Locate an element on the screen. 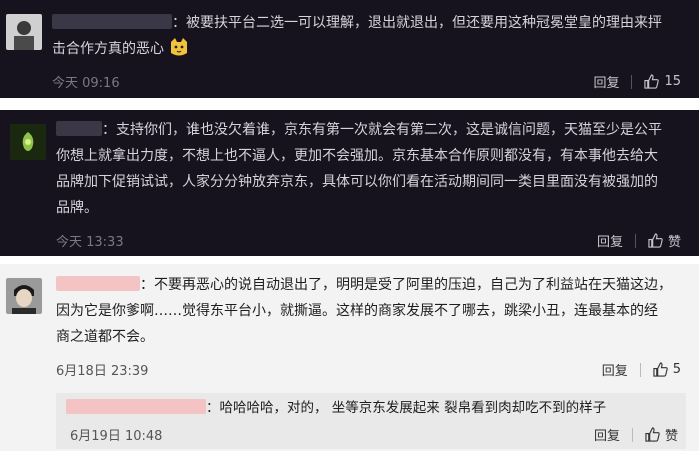 Image resolution: width=699 pixels, height=451 pixels. comment-actions: 回复 5 is located at coordinates (641, 369).